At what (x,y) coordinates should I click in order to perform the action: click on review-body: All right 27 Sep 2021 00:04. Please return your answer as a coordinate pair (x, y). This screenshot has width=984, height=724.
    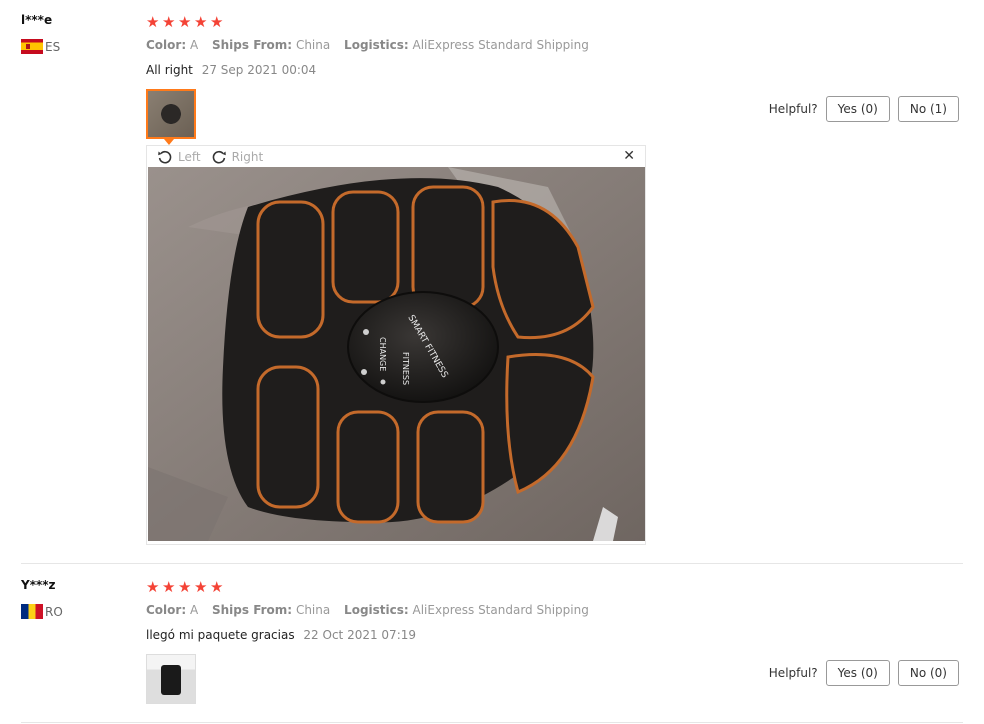
    Looking at the image, I should click on (231, 70).